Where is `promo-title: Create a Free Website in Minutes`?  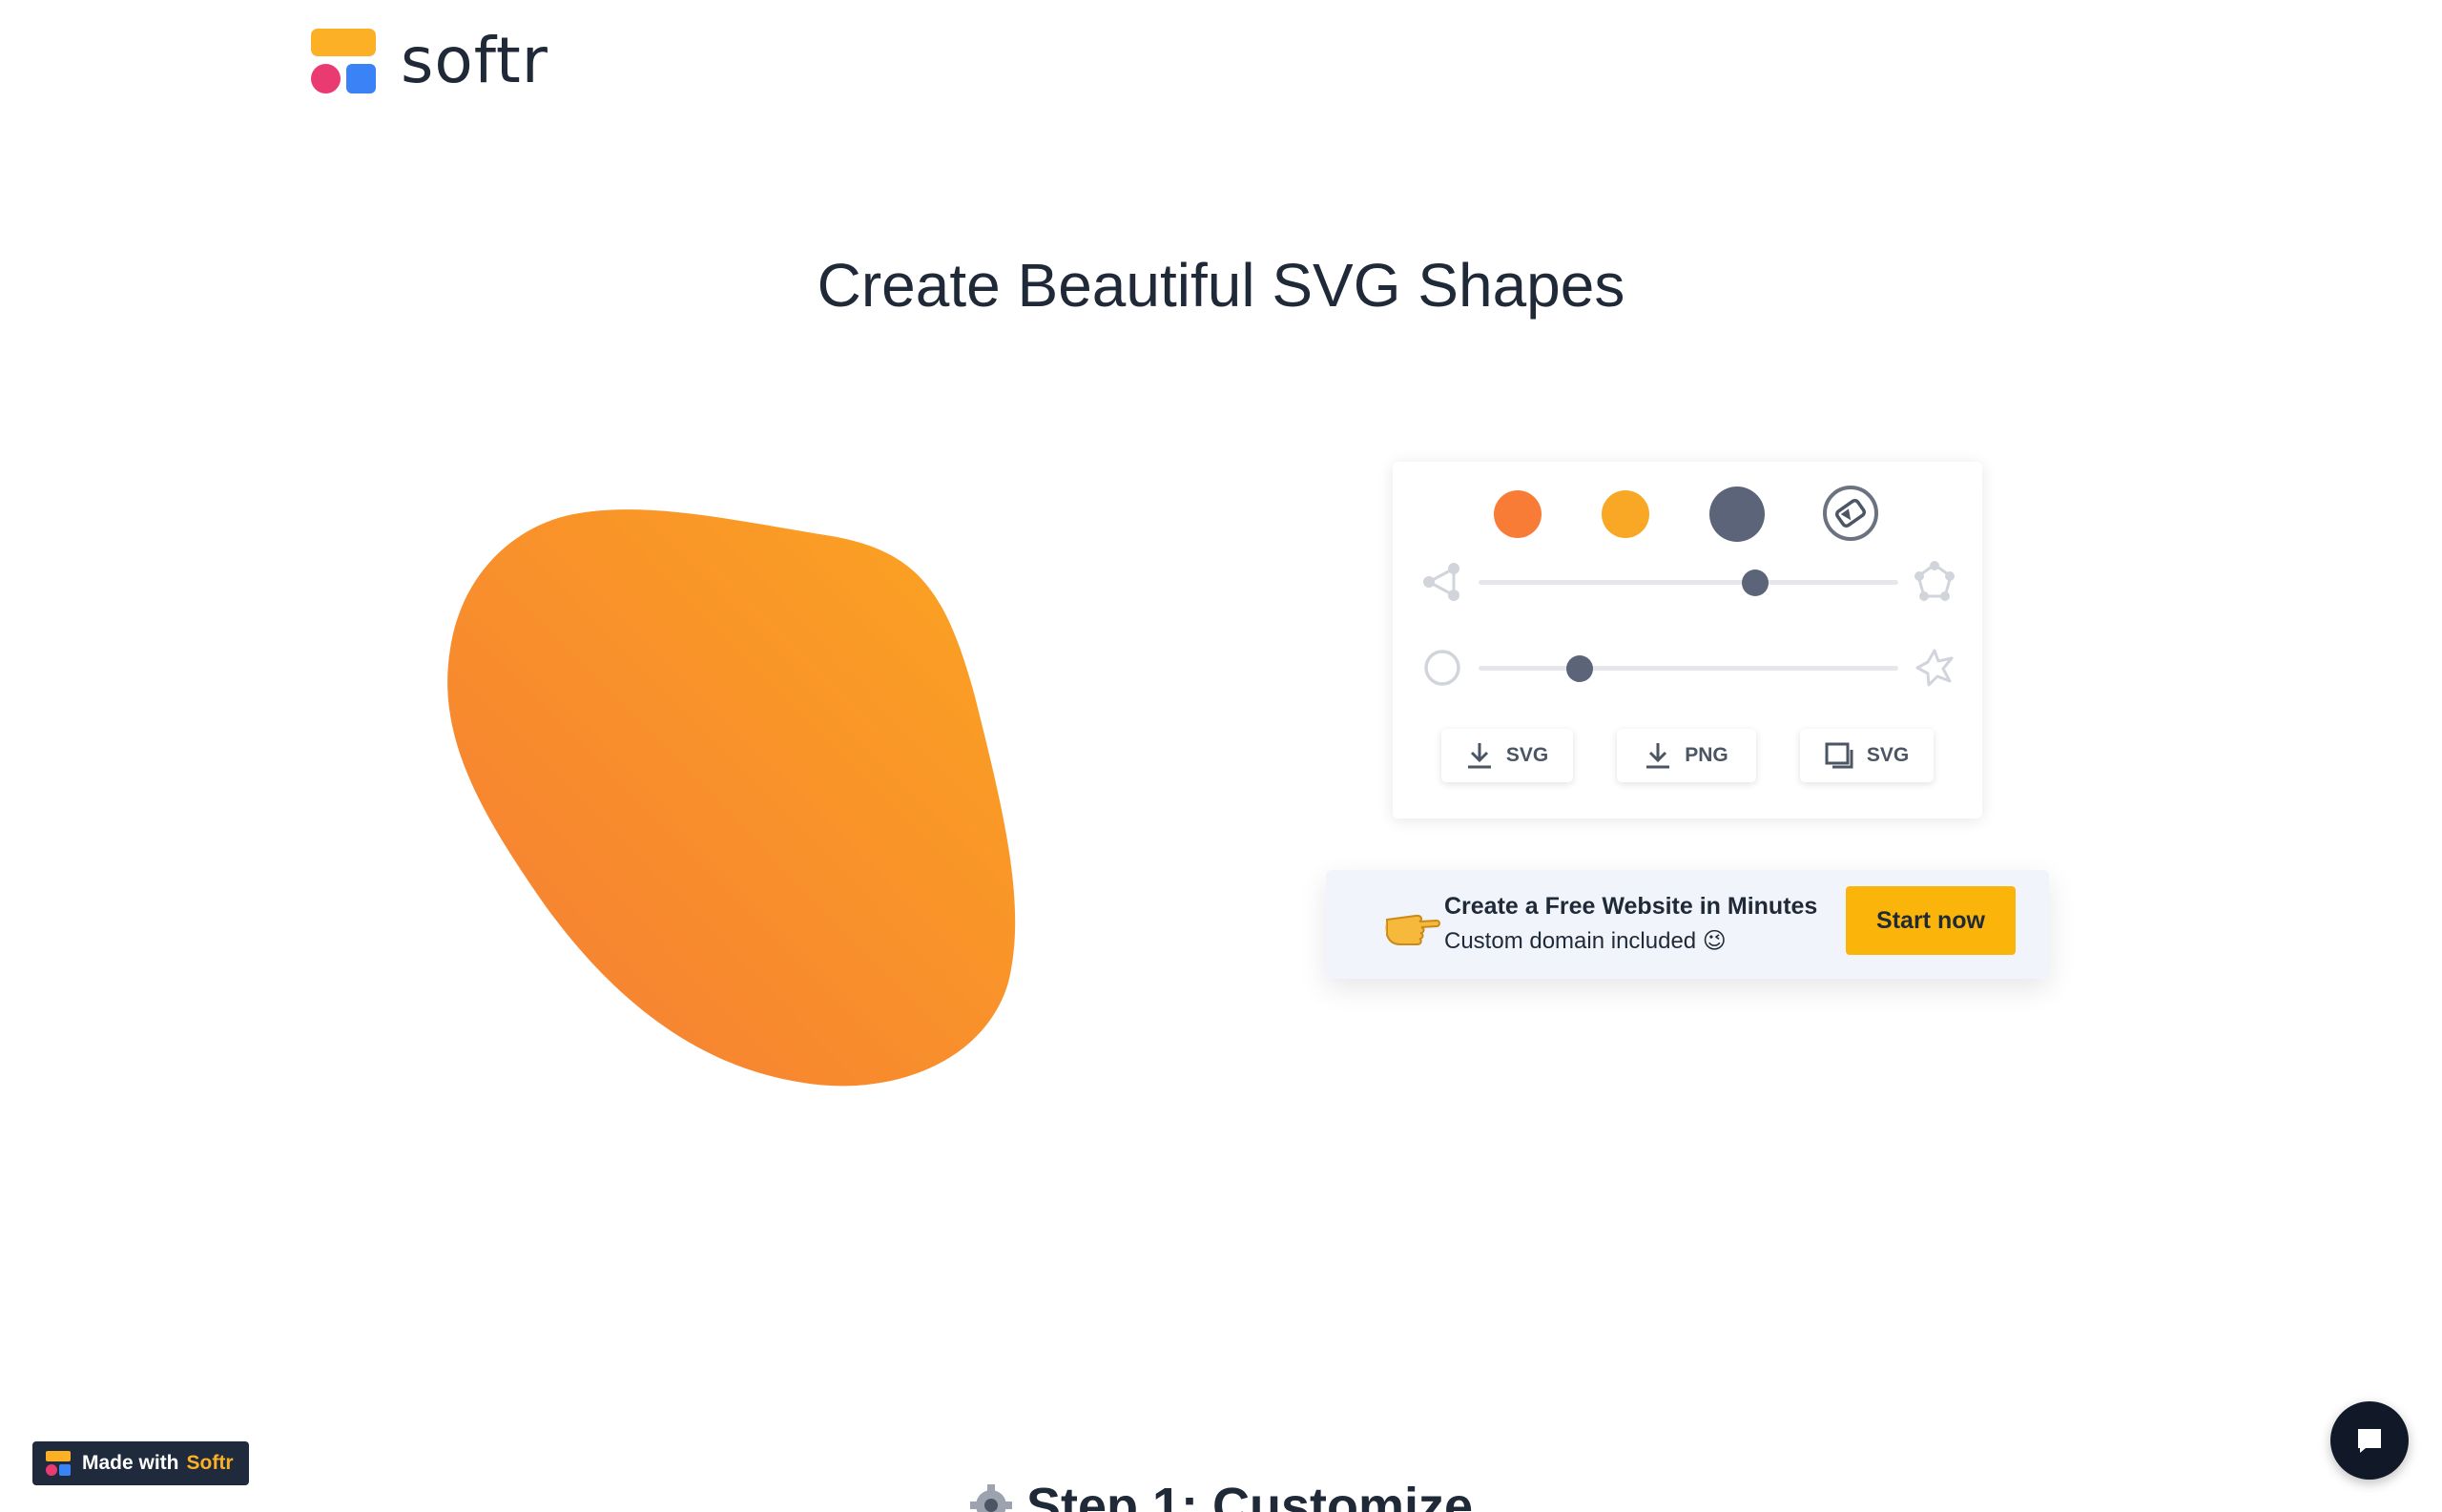
promo-title: Create a Free Website in Minutes is located at coordinates (1631, 906).